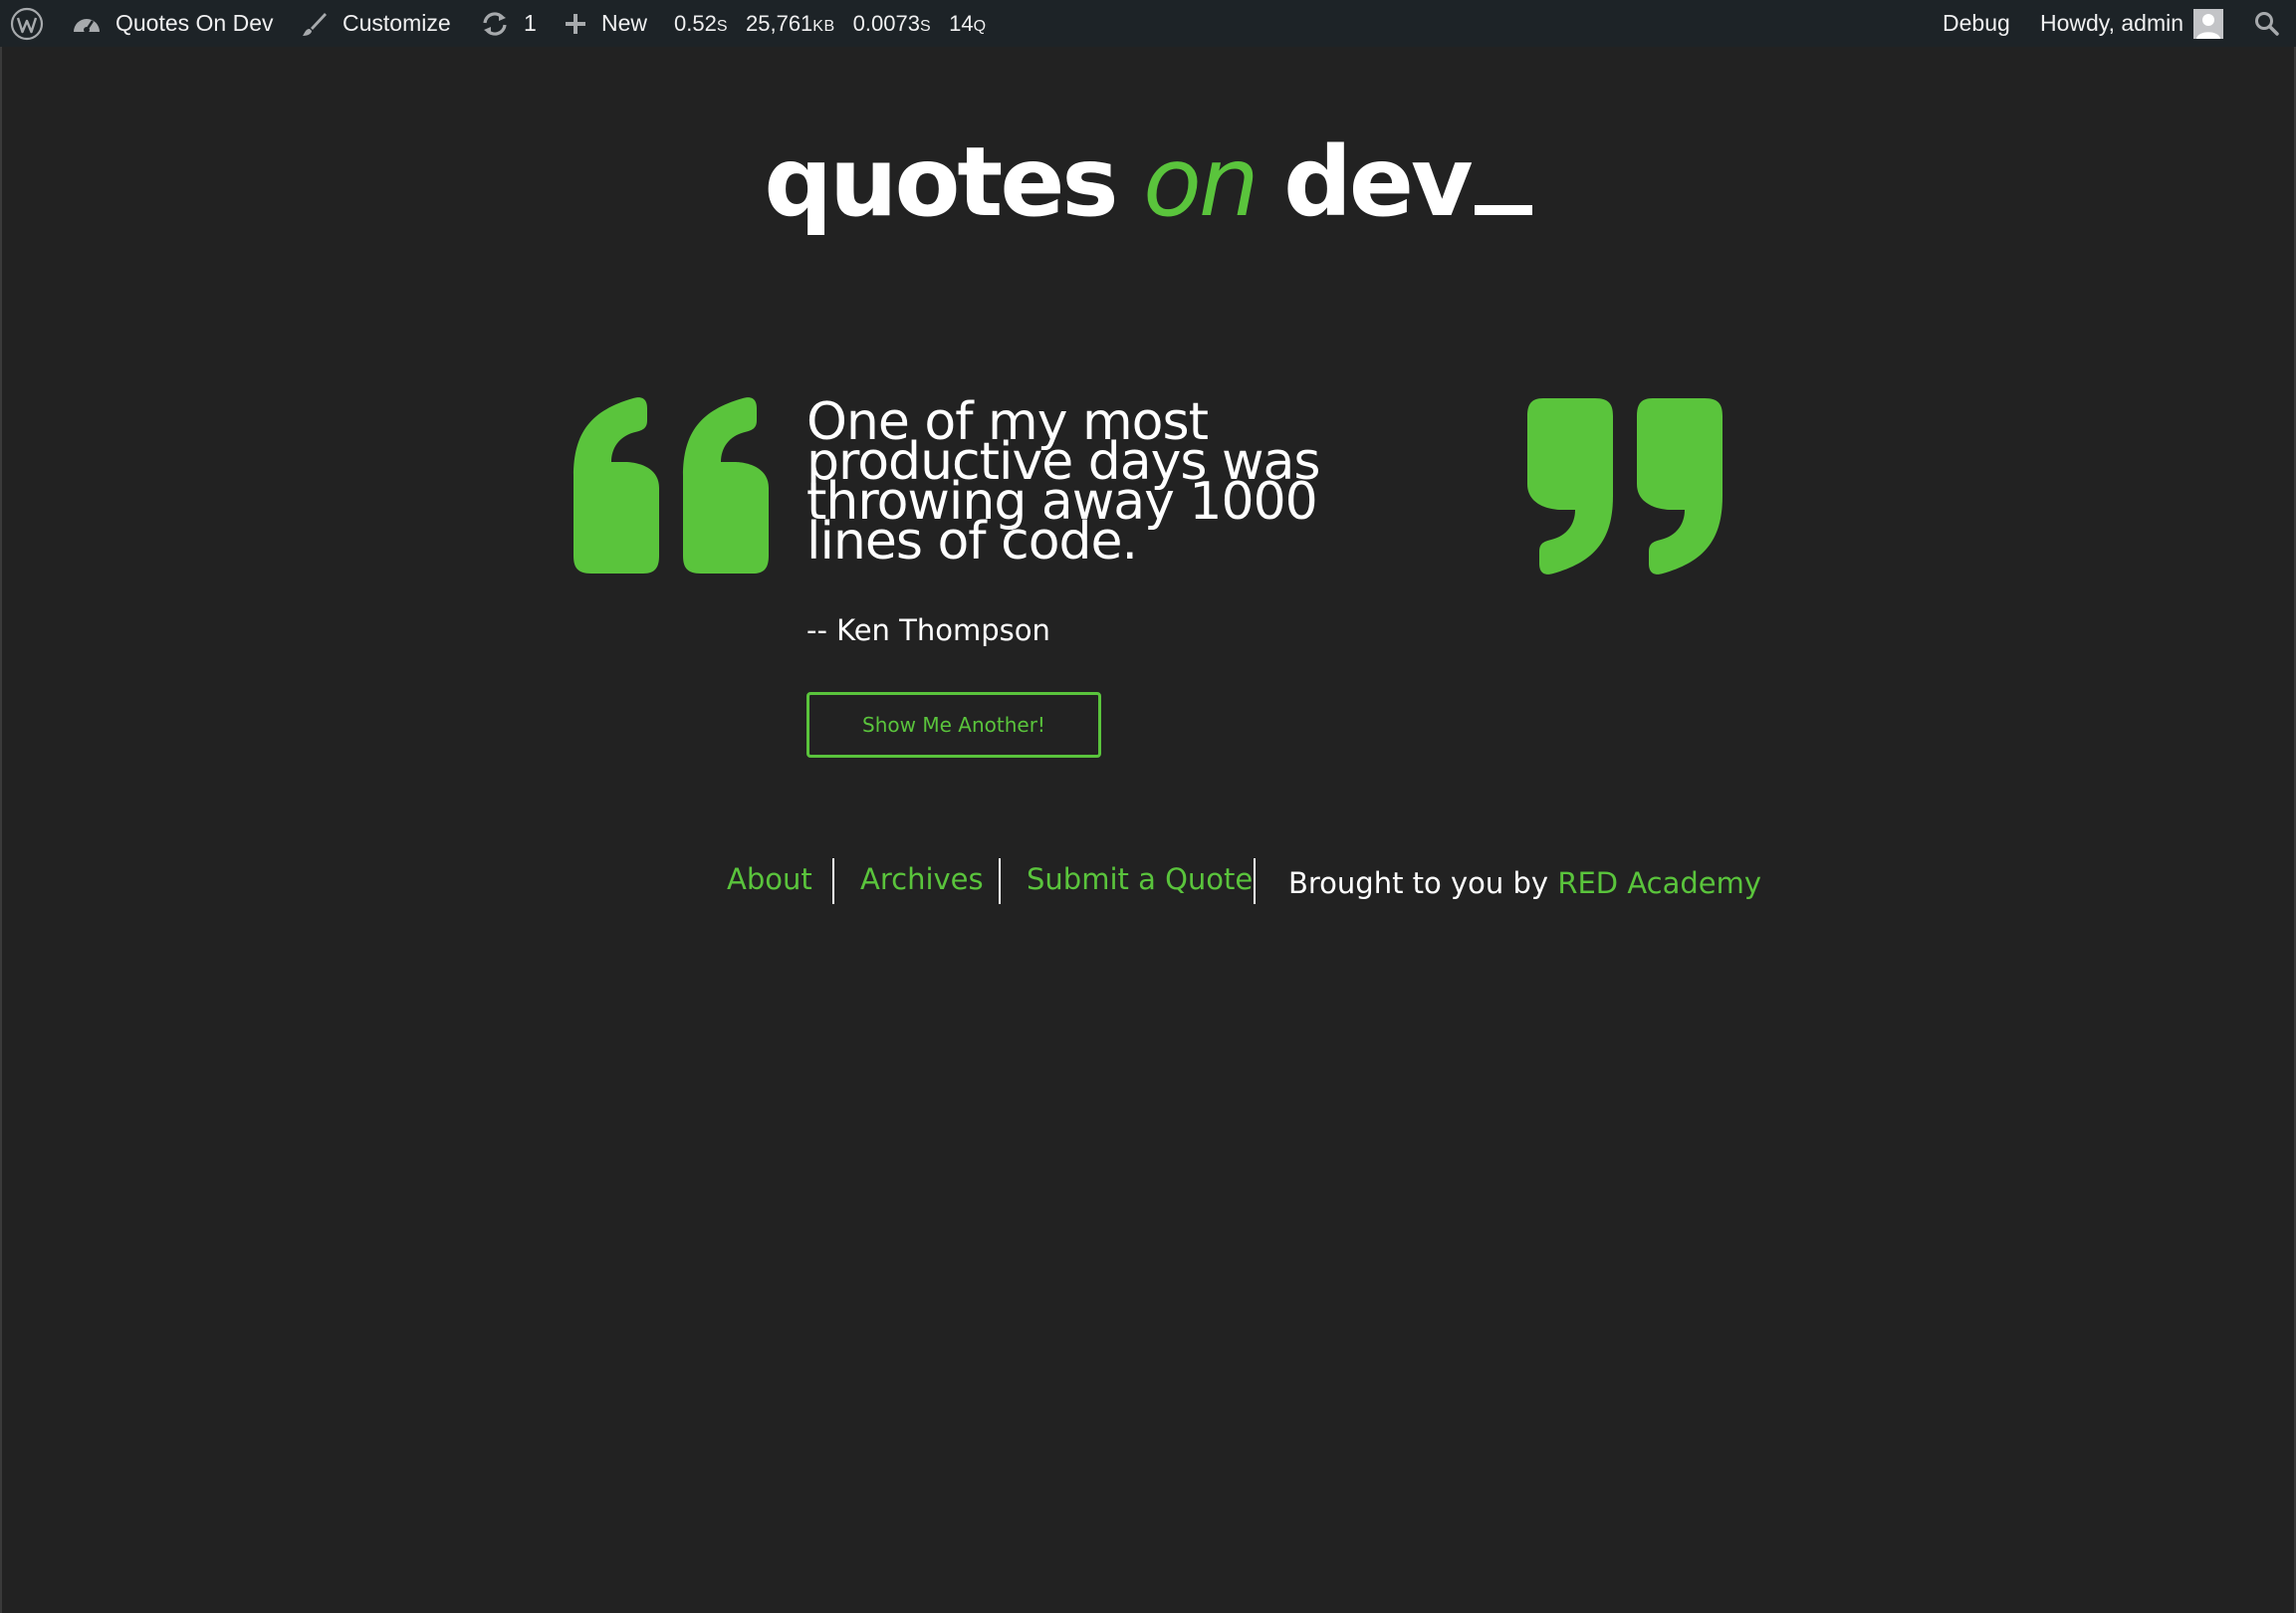 The image size is (2296, 1613). I want to click on logo-word-dev: dev, so click(1378, 182).